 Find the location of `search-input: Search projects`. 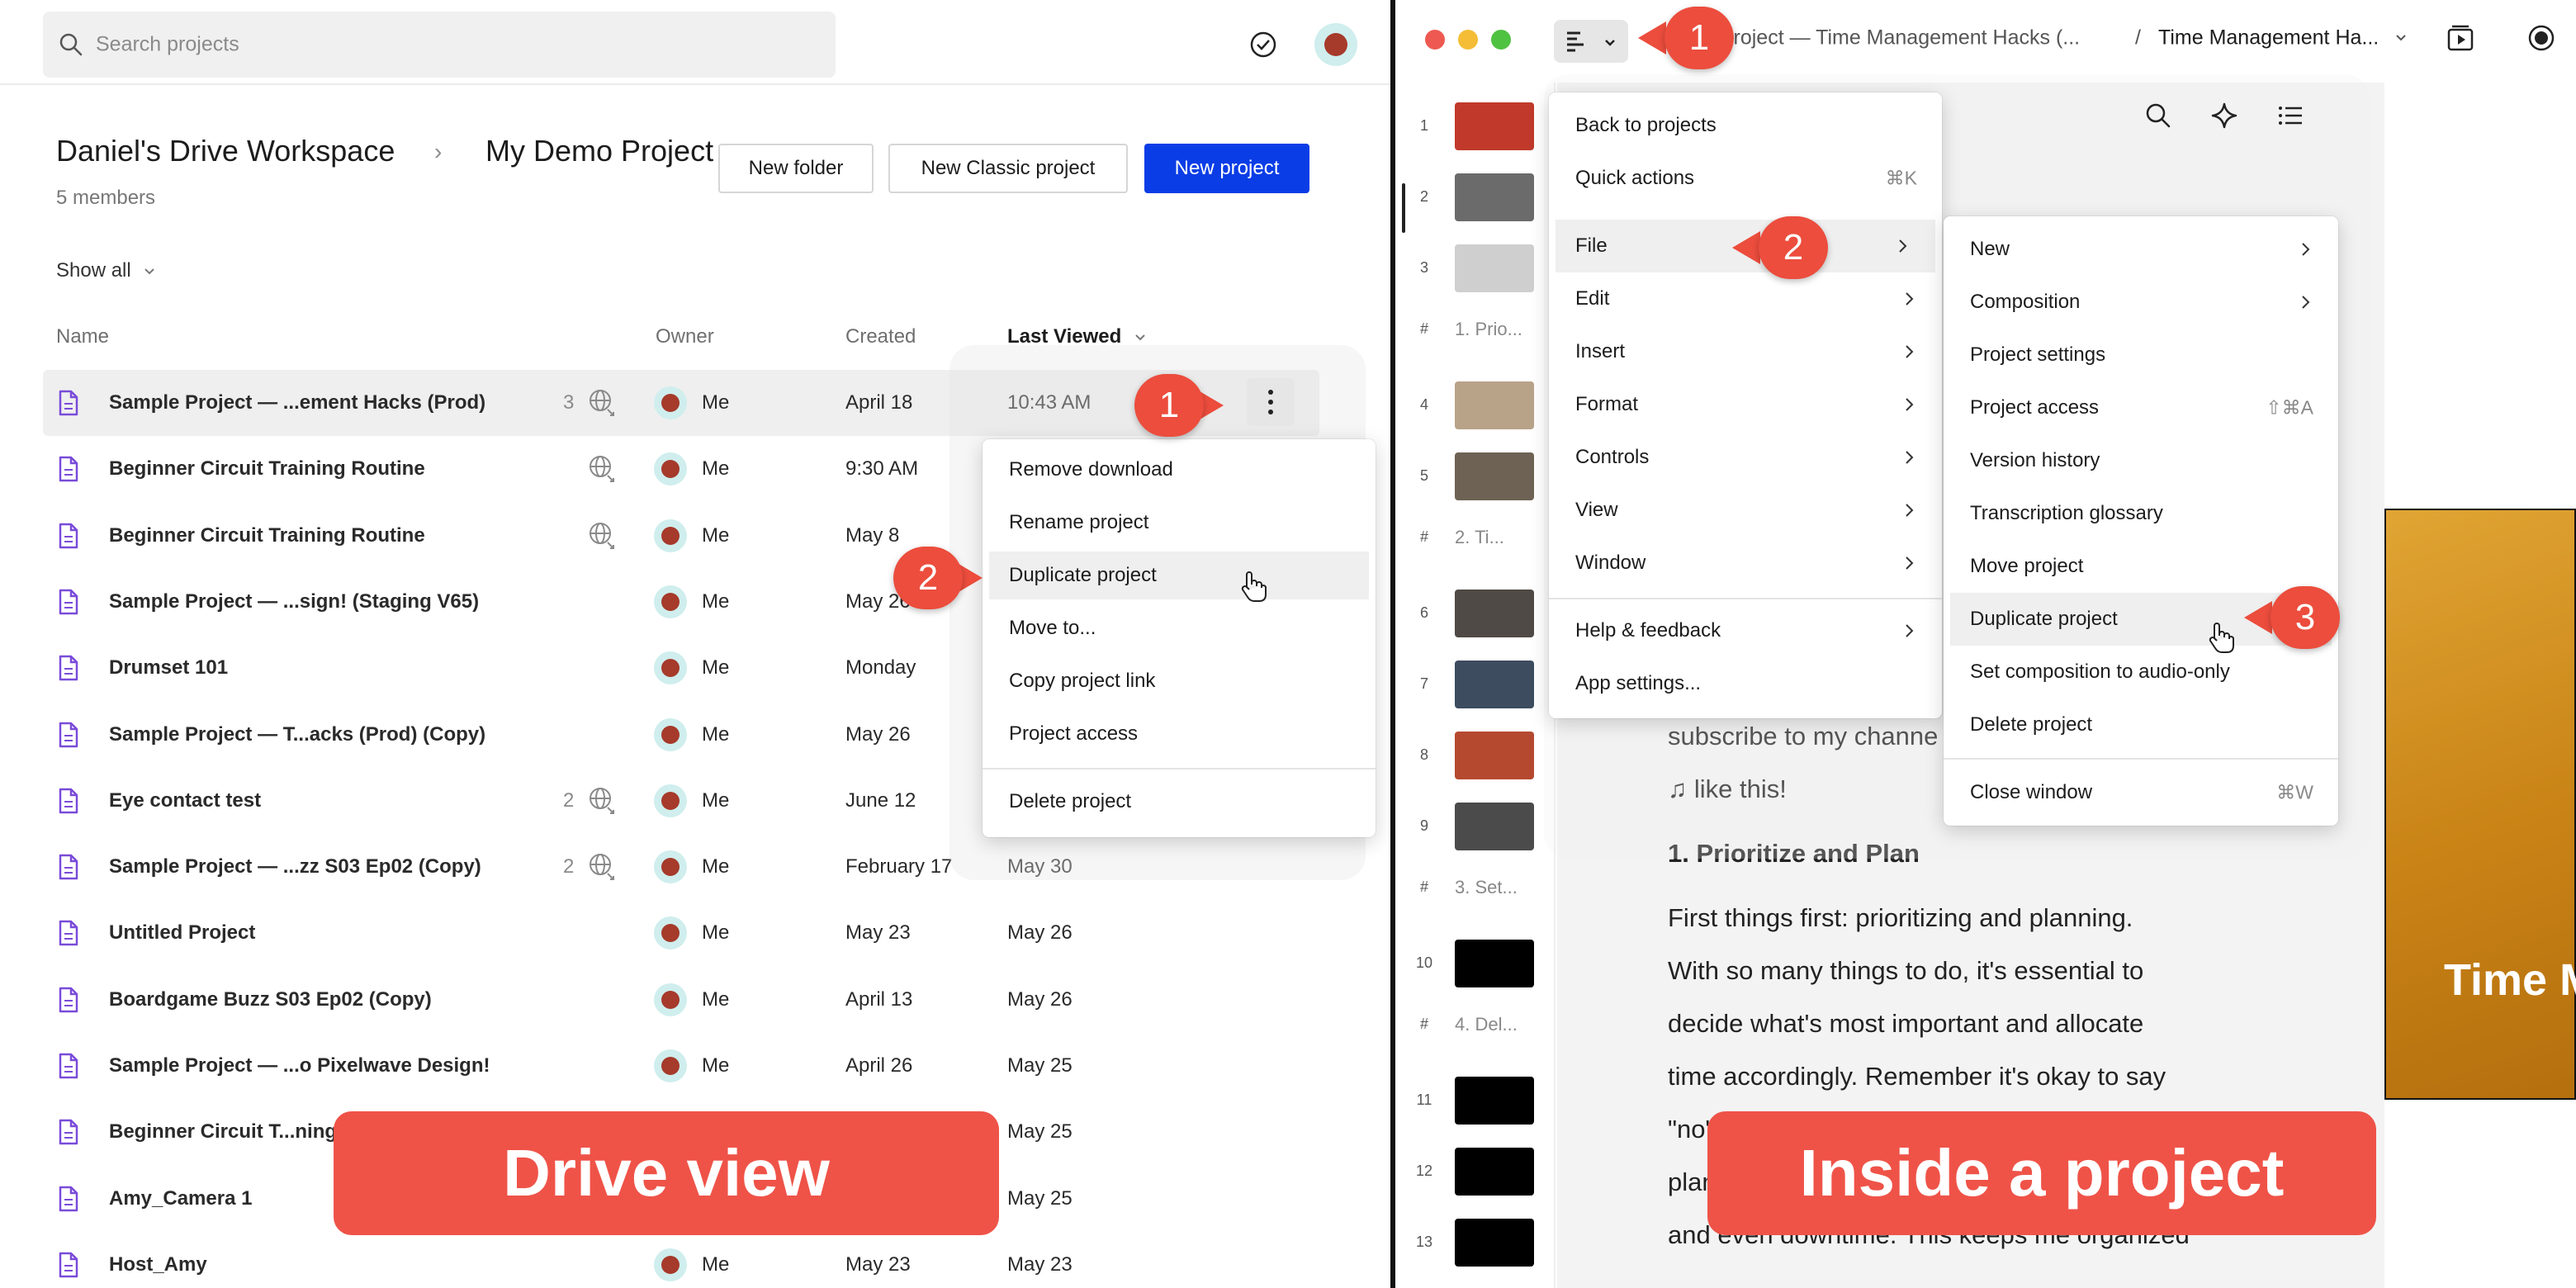

search-input: Search projects is located at coordinates (167, 45).